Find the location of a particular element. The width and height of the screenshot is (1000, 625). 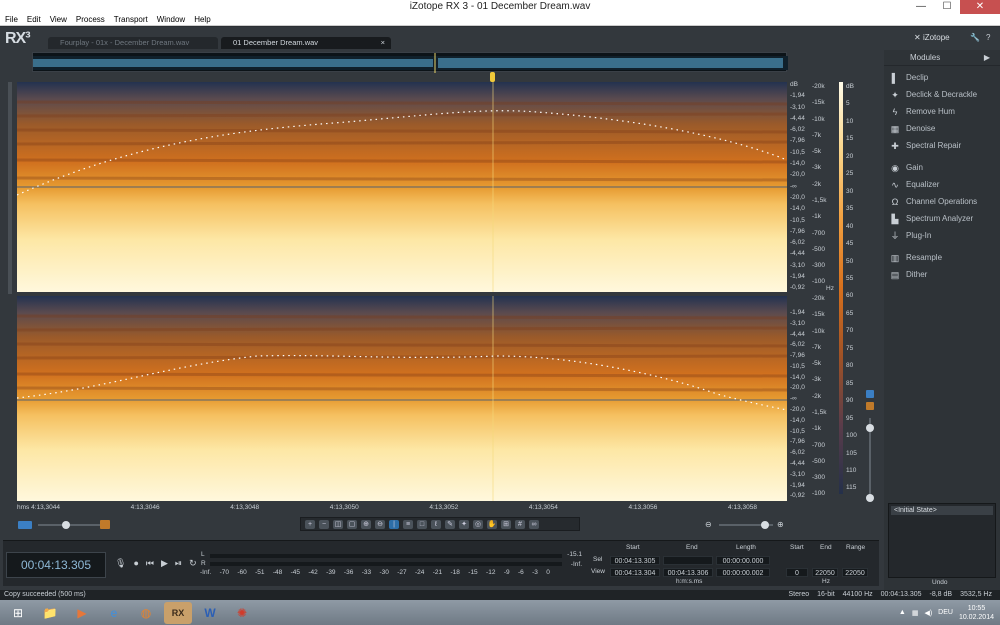

explorer-icon: 📁 is located at coordinates (50, 613).